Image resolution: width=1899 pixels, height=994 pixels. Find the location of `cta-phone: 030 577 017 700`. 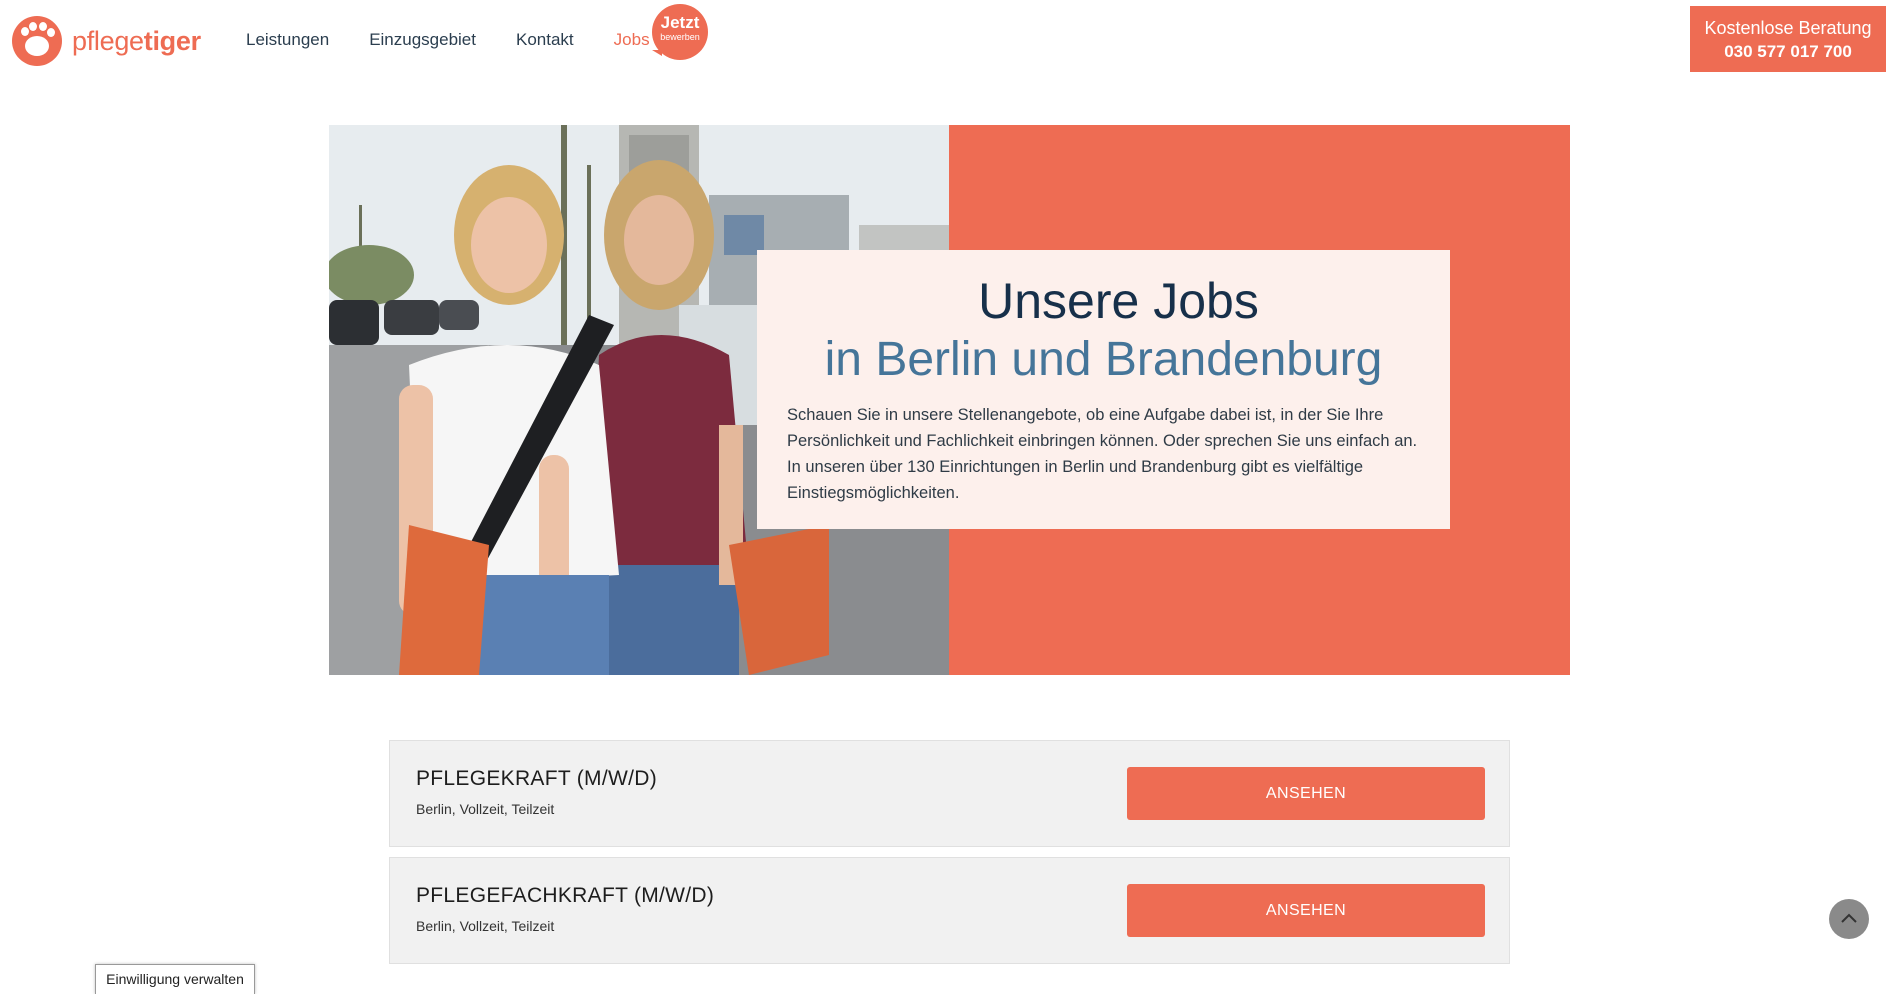

cta-phone: 030 577 017 700 is located at coordinates (1788, 51).